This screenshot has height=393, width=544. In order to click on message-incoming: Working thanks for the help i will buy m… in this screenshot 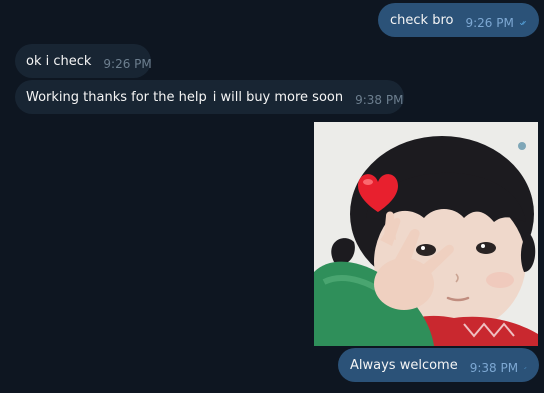, I will do `click(209, 97)`.